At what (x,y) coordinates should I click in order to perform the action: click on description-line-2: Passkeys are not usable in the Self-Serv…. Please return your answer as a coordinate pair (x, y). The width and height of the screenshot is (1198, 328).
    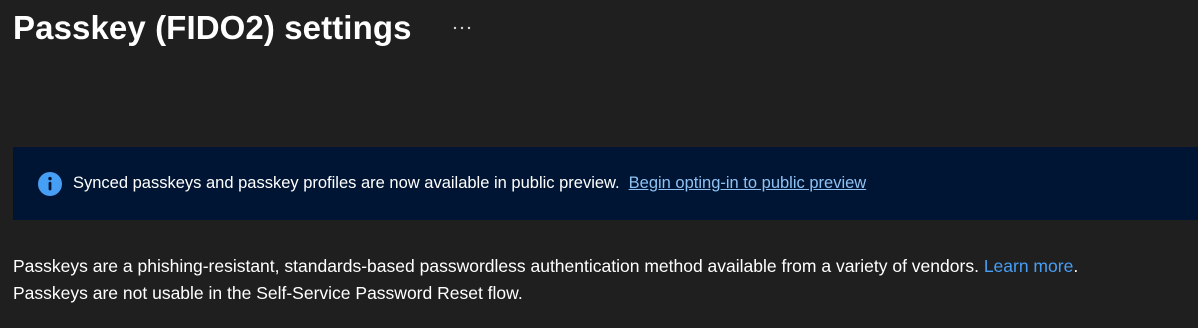
    Looking at the image, I should click on (268, 293).